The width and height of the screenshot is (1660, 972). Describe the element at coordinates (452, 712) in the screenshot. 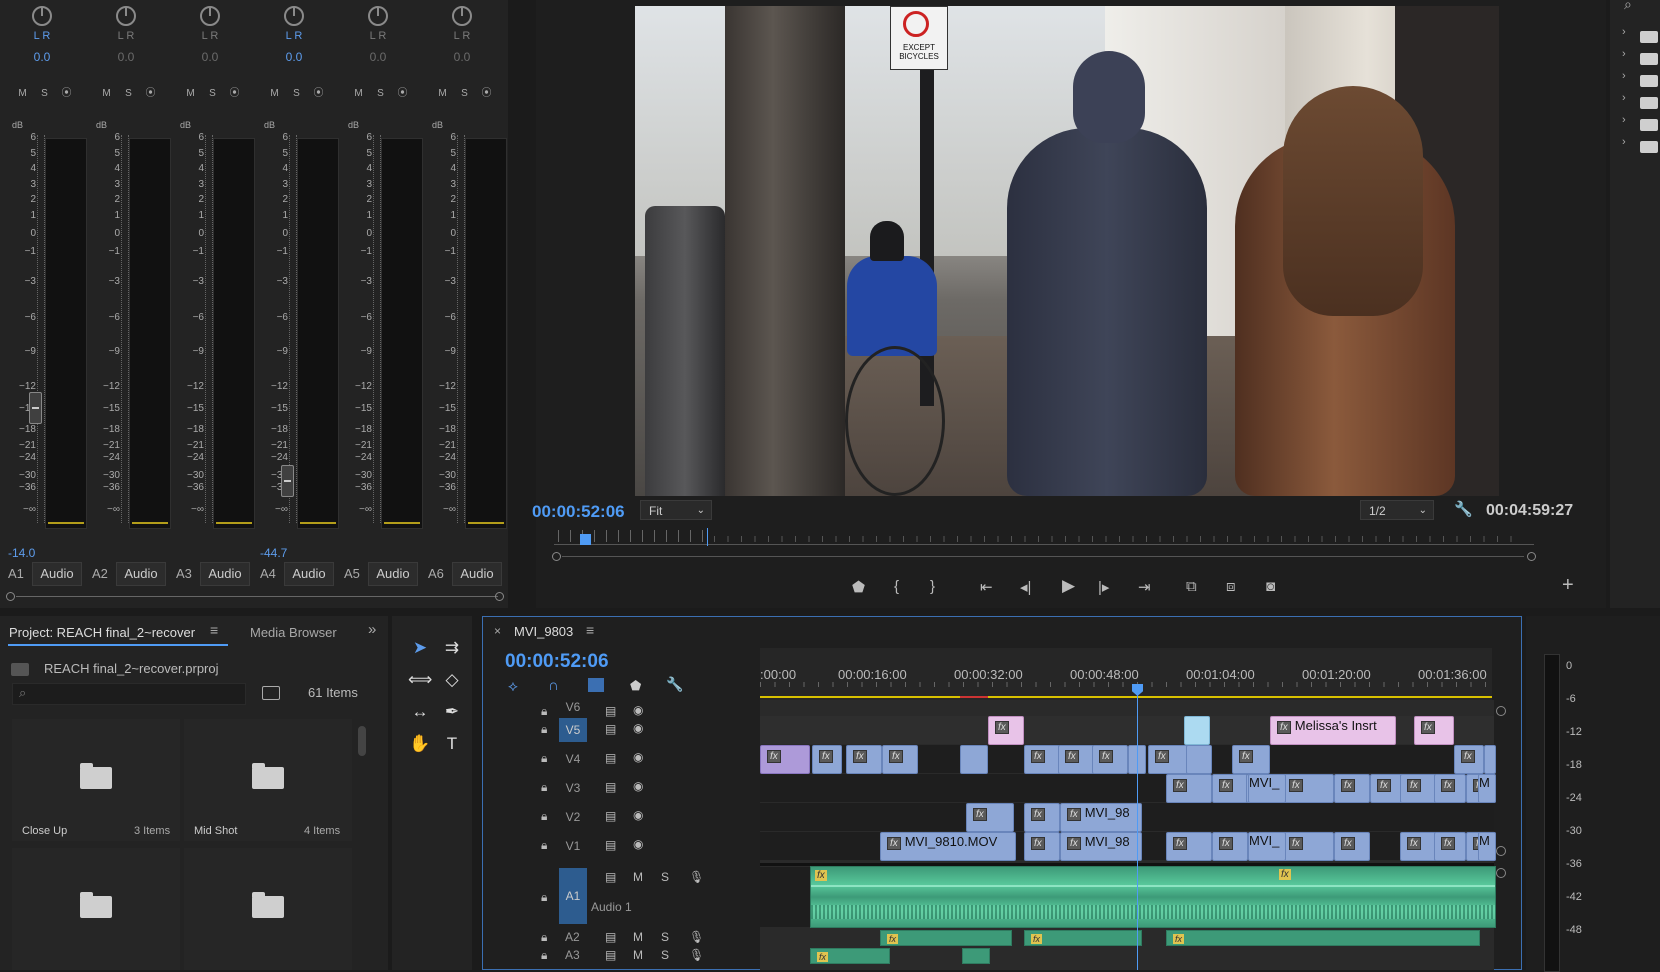

I see `pen-tool: ✒` at that location.